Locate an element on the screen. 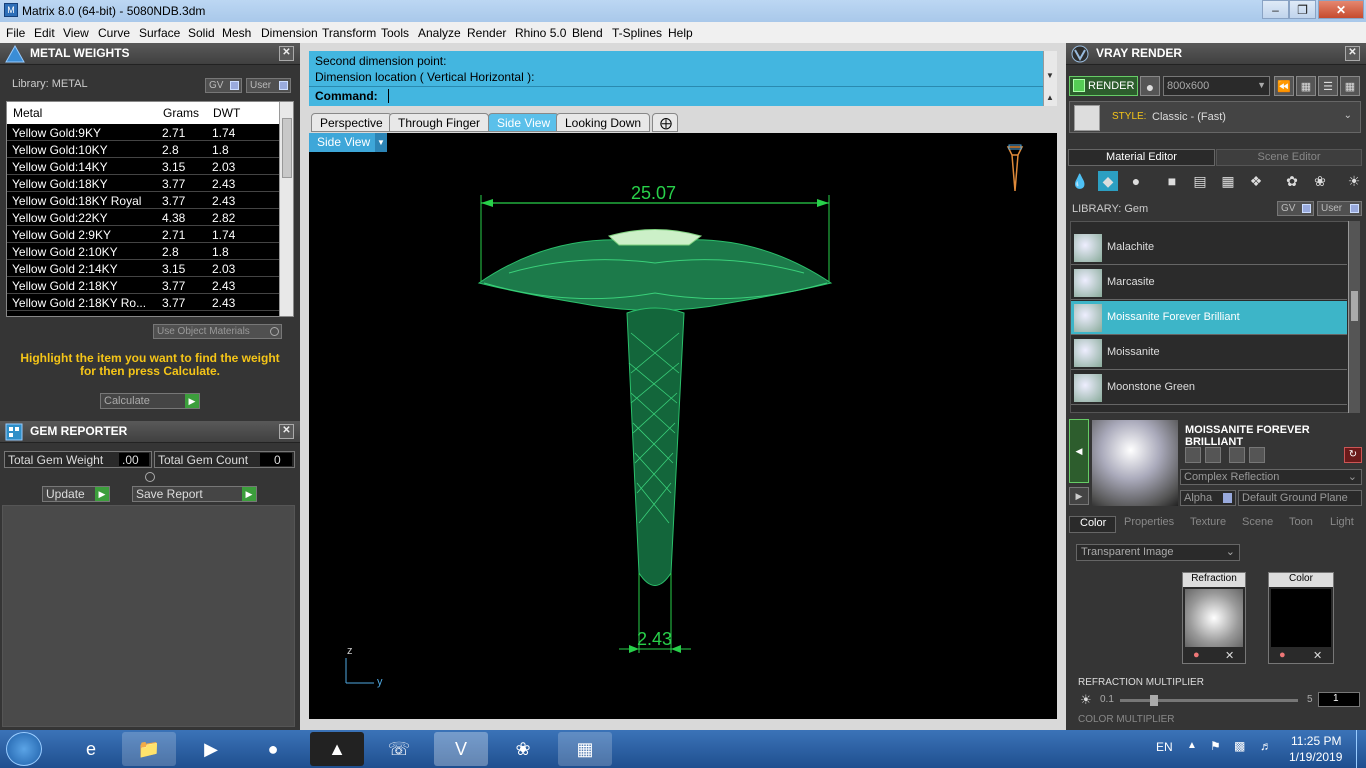 This screenshot has height=768, width=1366. col-metal: Metal is located at coordinates (27, 113).